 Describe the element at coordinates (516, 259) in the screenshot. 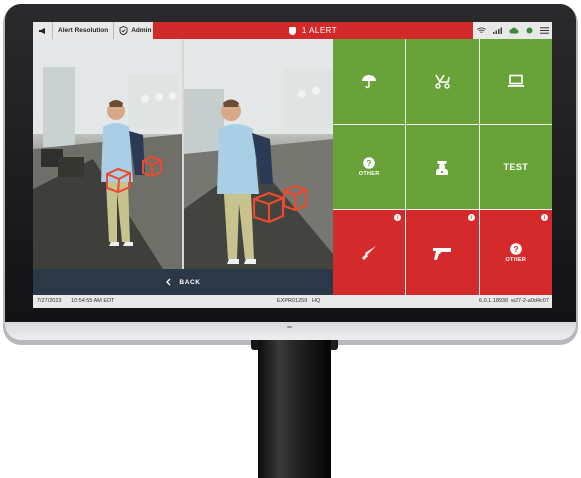

I see `tile-other-threat-label: OTHER` at that location.